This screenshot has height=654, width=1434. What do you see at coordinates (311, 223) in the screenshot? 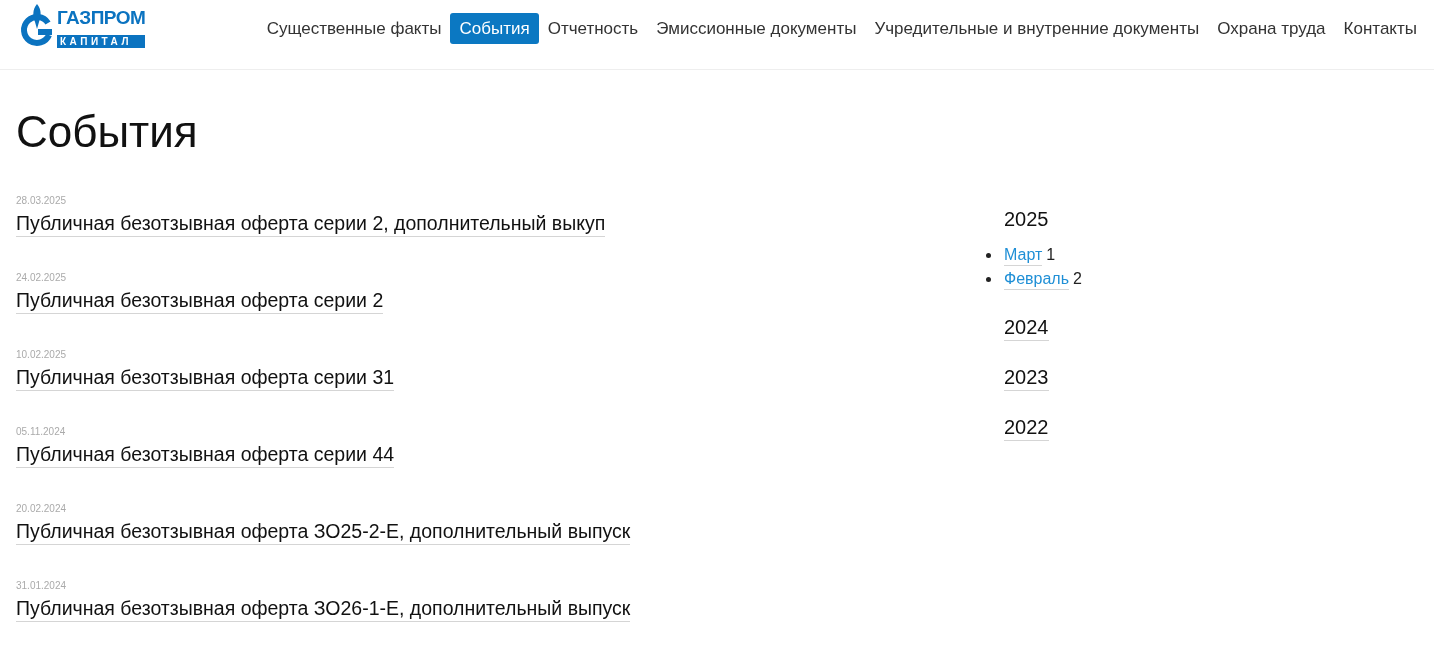
I see `event-link: Публичная безотзывная оферта серии 2, дополнительный выкуп` at bounding box center [311, 223].